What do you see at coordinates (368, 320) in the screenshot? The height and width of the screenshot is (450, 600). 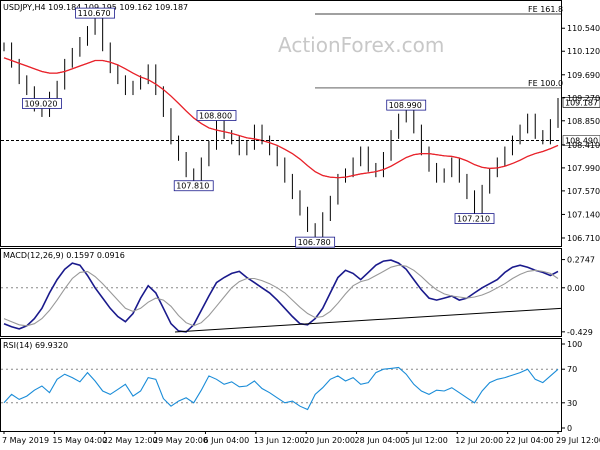 I see `macd-trendline` at bounding box center [368, 320].